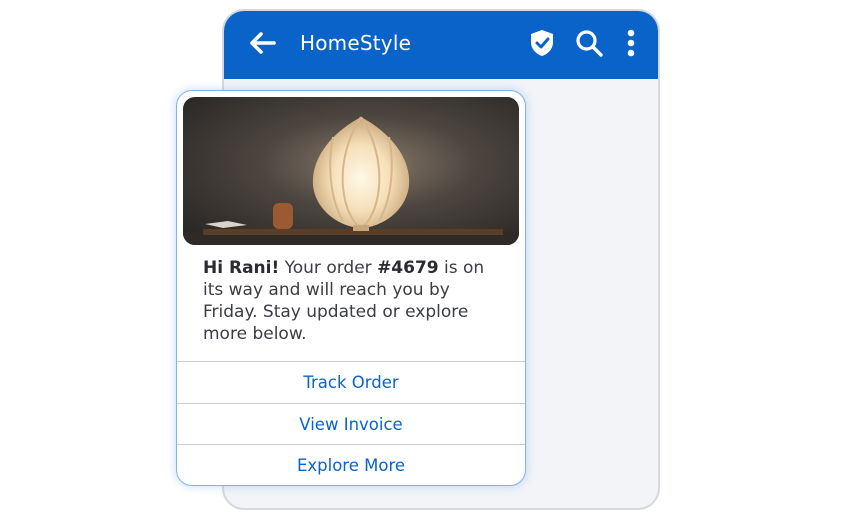 This screenshot has width=845, height=520. Describe the element at coordinates (589, 43) in the screenshot. I see `search-icon` at that location.